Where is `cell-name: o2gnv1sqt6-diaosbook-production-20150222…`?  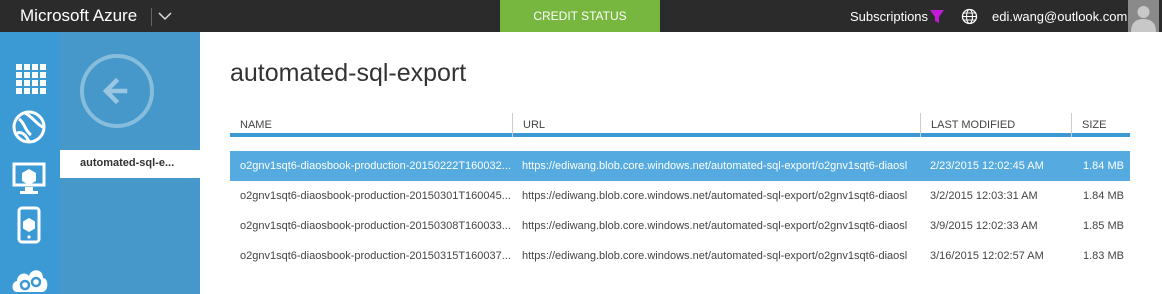
cell-name: o2gnv1sqt6-diaosbook-production-20150222… is located at coordinates (375, 166).